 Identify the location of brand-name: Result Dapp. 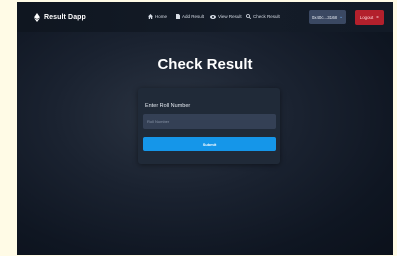
(65, 17).